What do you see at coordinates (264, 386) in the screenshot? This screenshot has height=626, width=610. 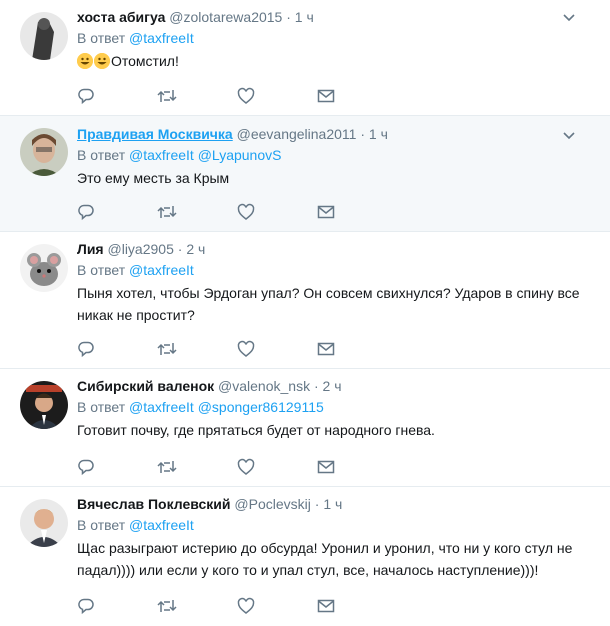 I see `user-handle: @valenok_nsk` at bounding box center [264, 386].